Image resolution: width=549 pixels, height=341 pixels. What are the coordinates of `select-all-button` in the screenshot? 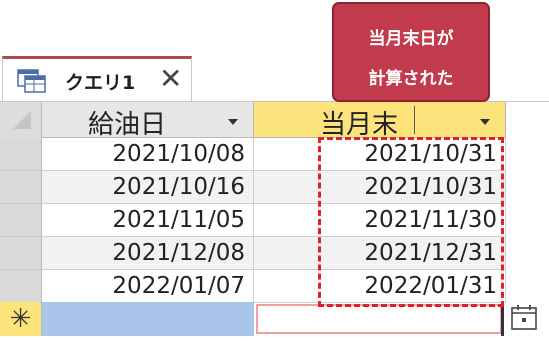 It's located at (21, 120).